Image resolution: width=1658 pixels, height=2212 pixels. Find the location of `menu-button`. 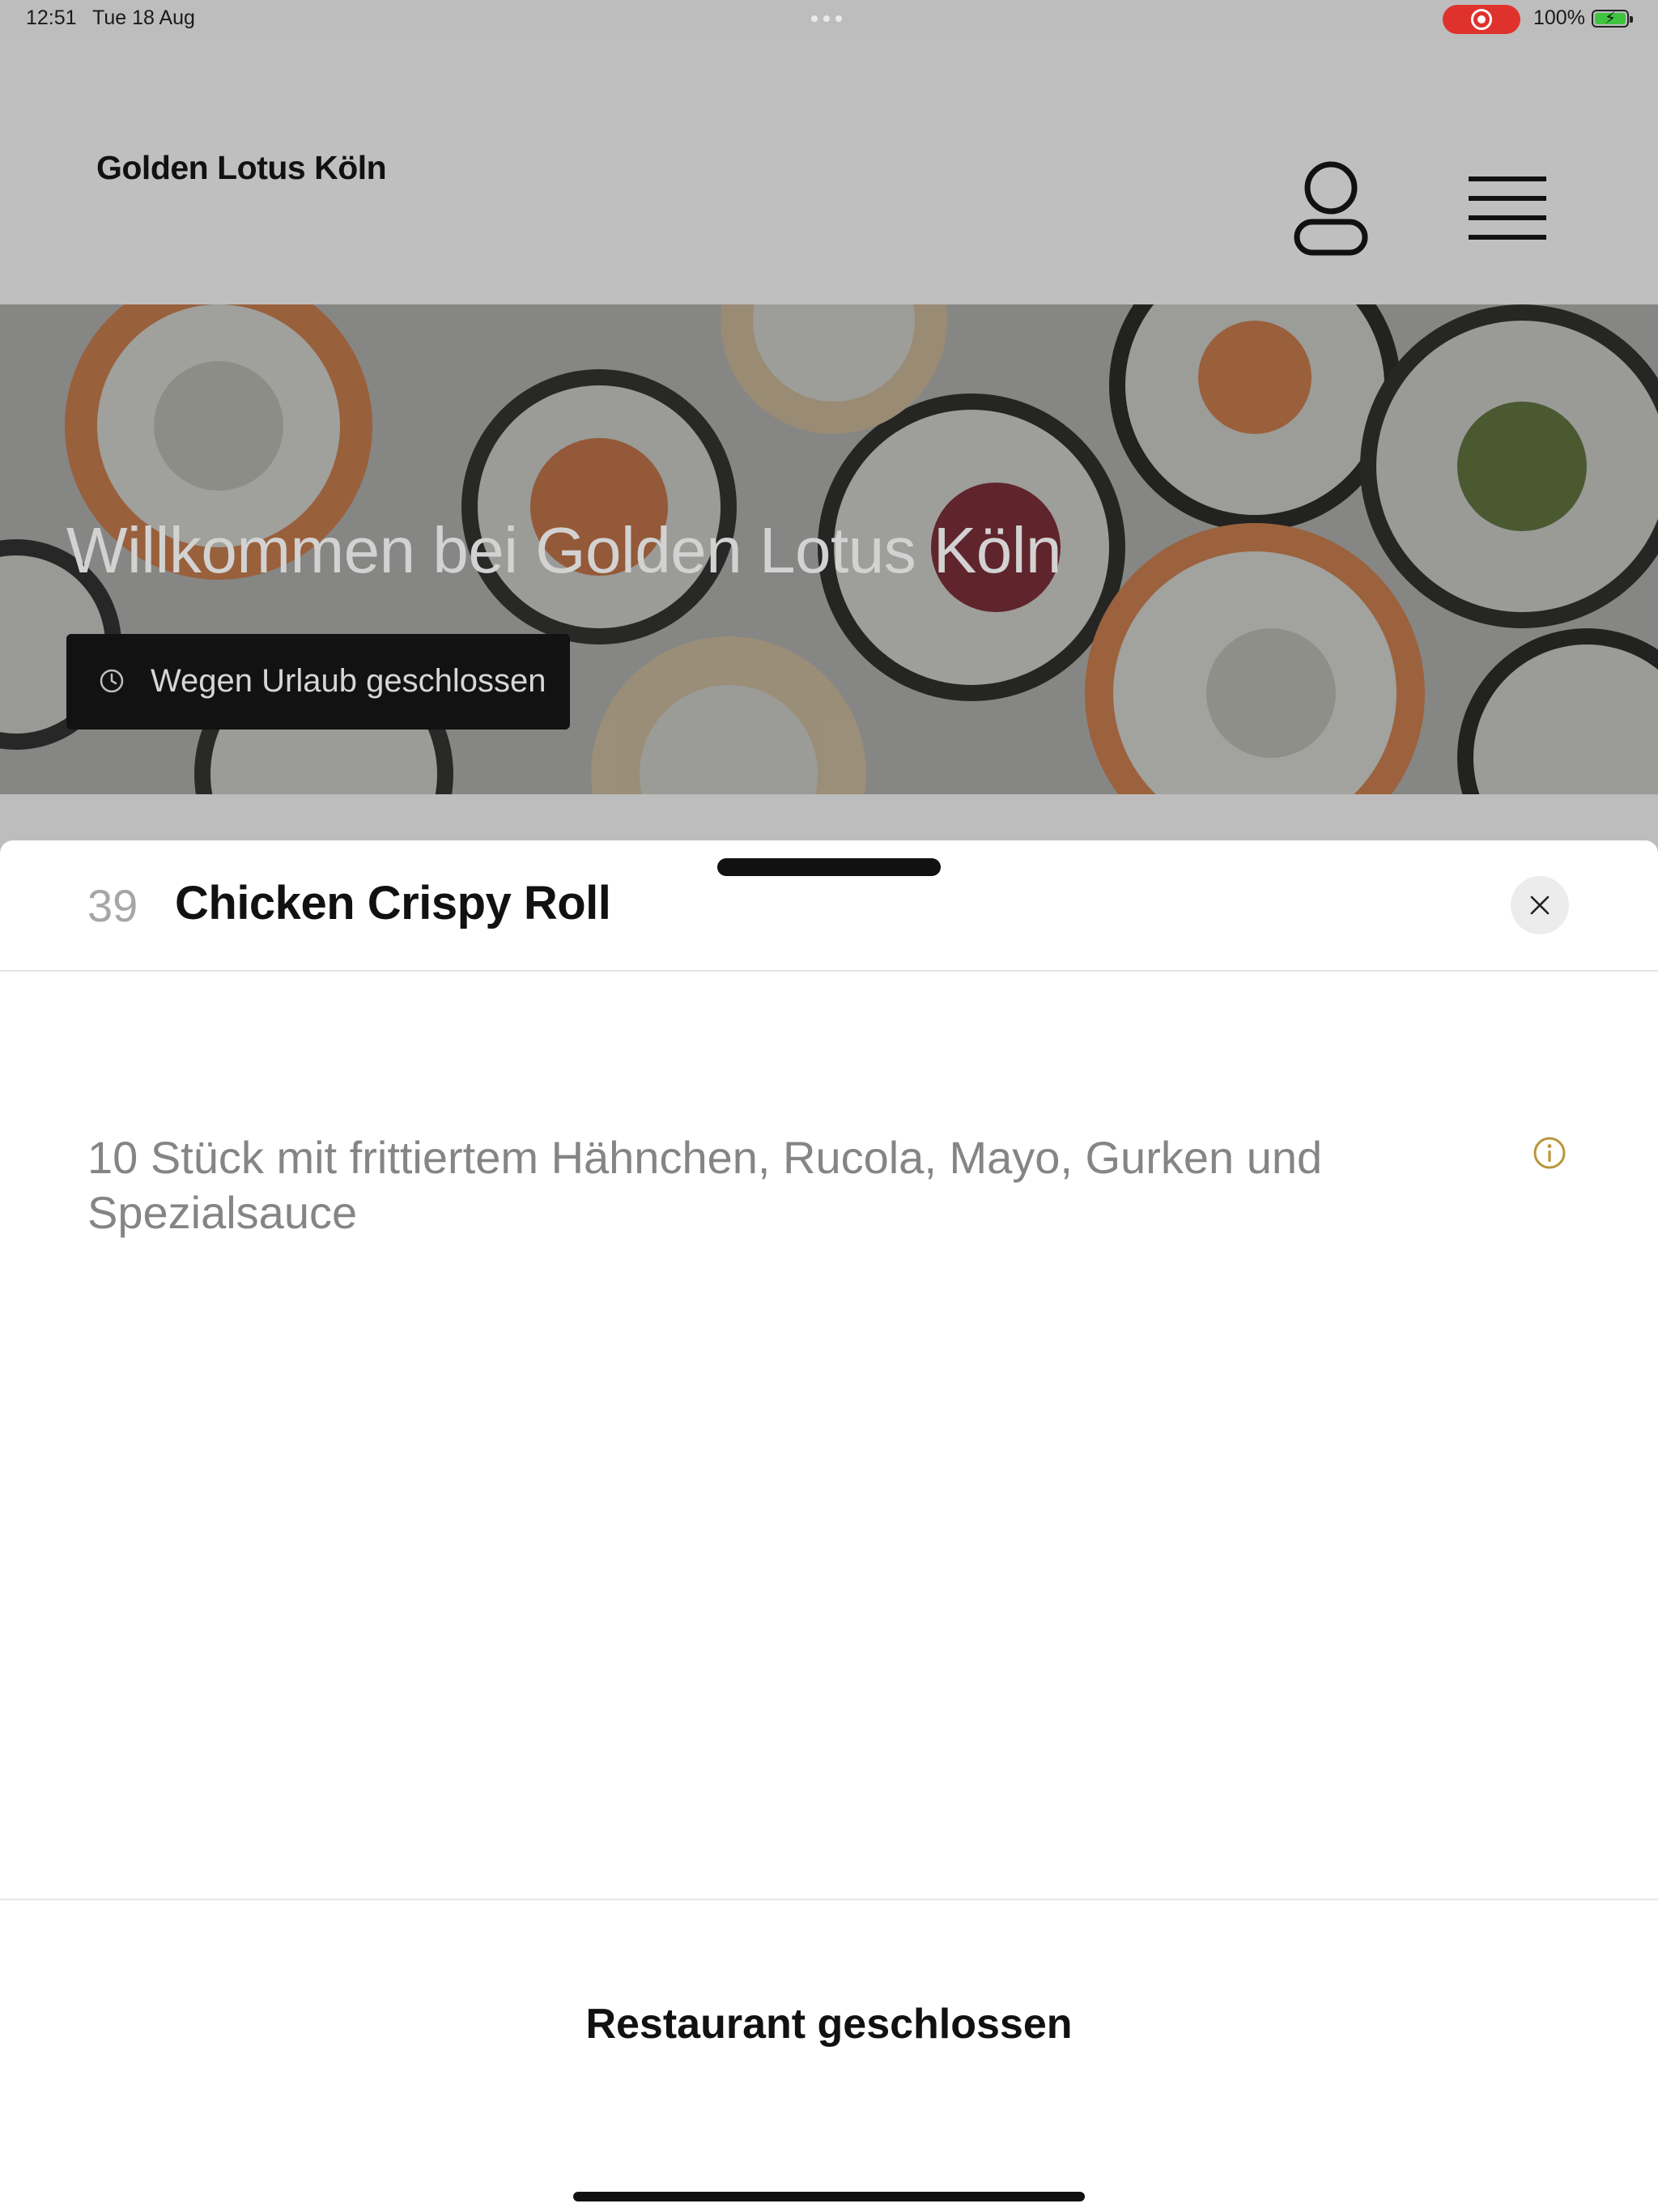

menu-button is located at coordinates (1507, 209).